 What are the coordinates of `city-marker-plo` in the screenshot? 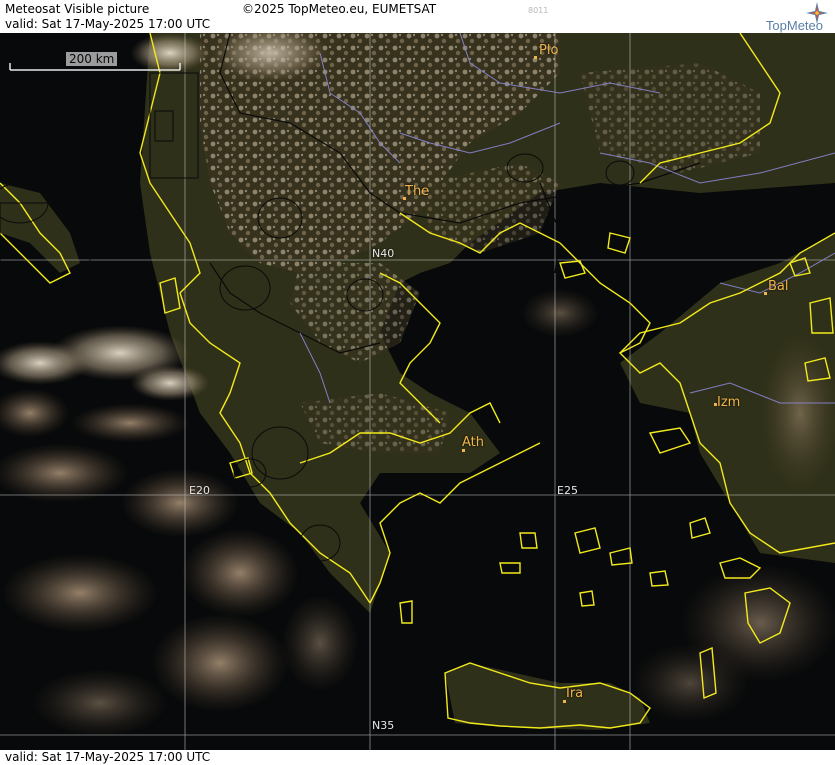 It's located at (535, 57).